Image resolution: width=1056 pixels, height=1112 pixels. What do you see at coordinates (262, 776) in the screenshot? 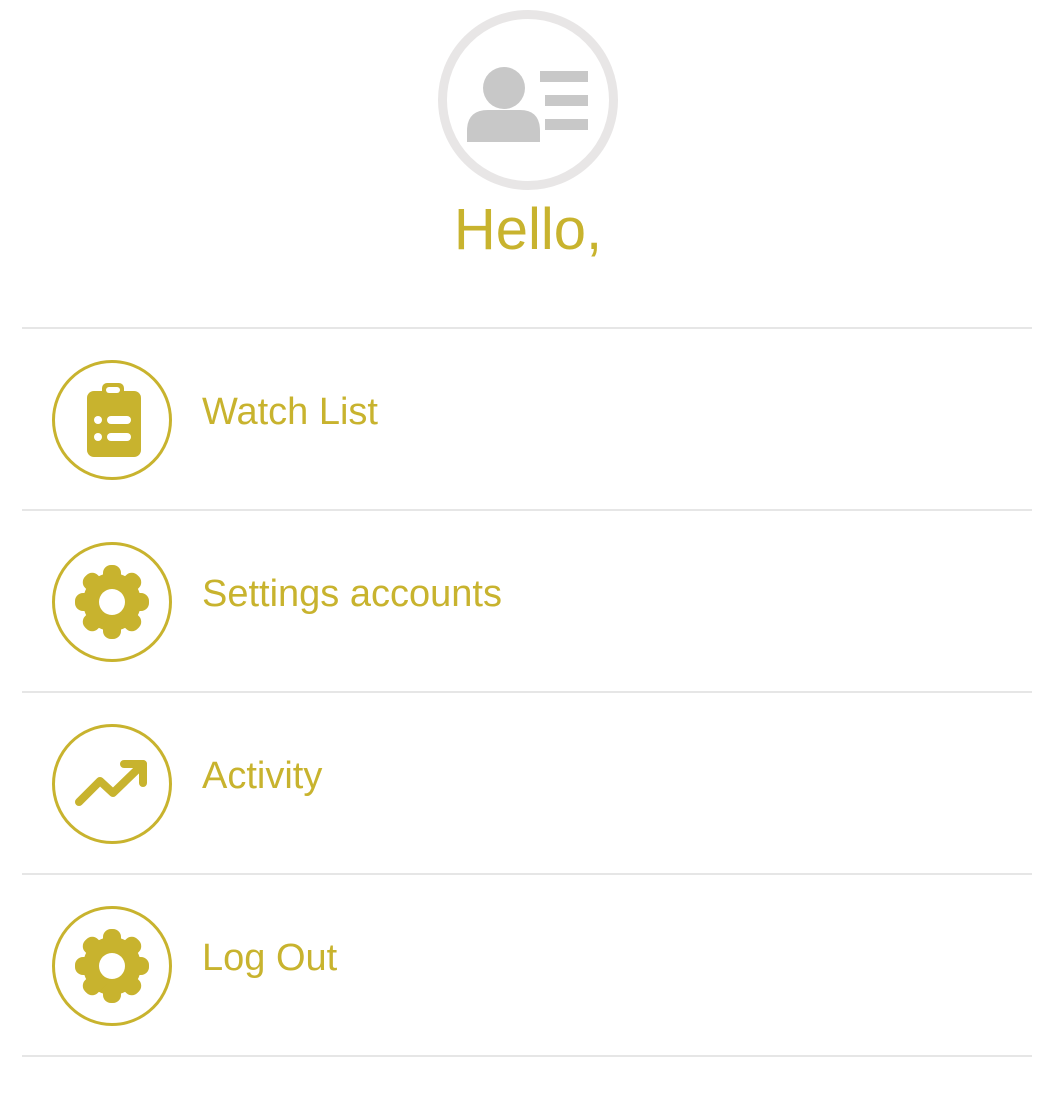
I see `menu-item-label: Activity` at bounding box center [262, 776].